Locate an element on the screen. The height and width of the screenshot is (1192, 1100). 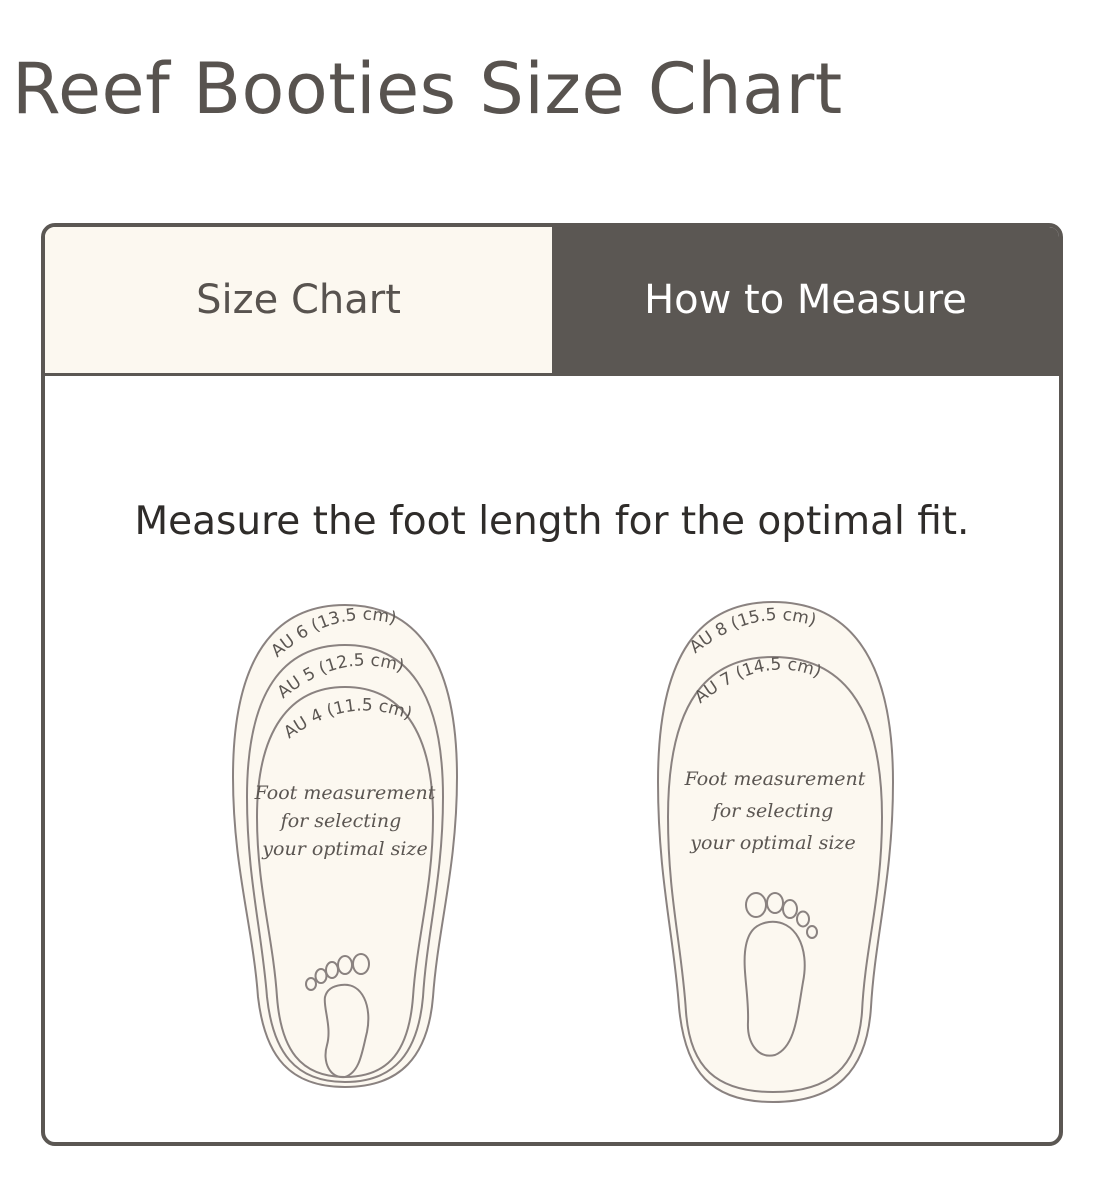
tab-how-to-measure: How to Measure is located at coordinates (805, 300).